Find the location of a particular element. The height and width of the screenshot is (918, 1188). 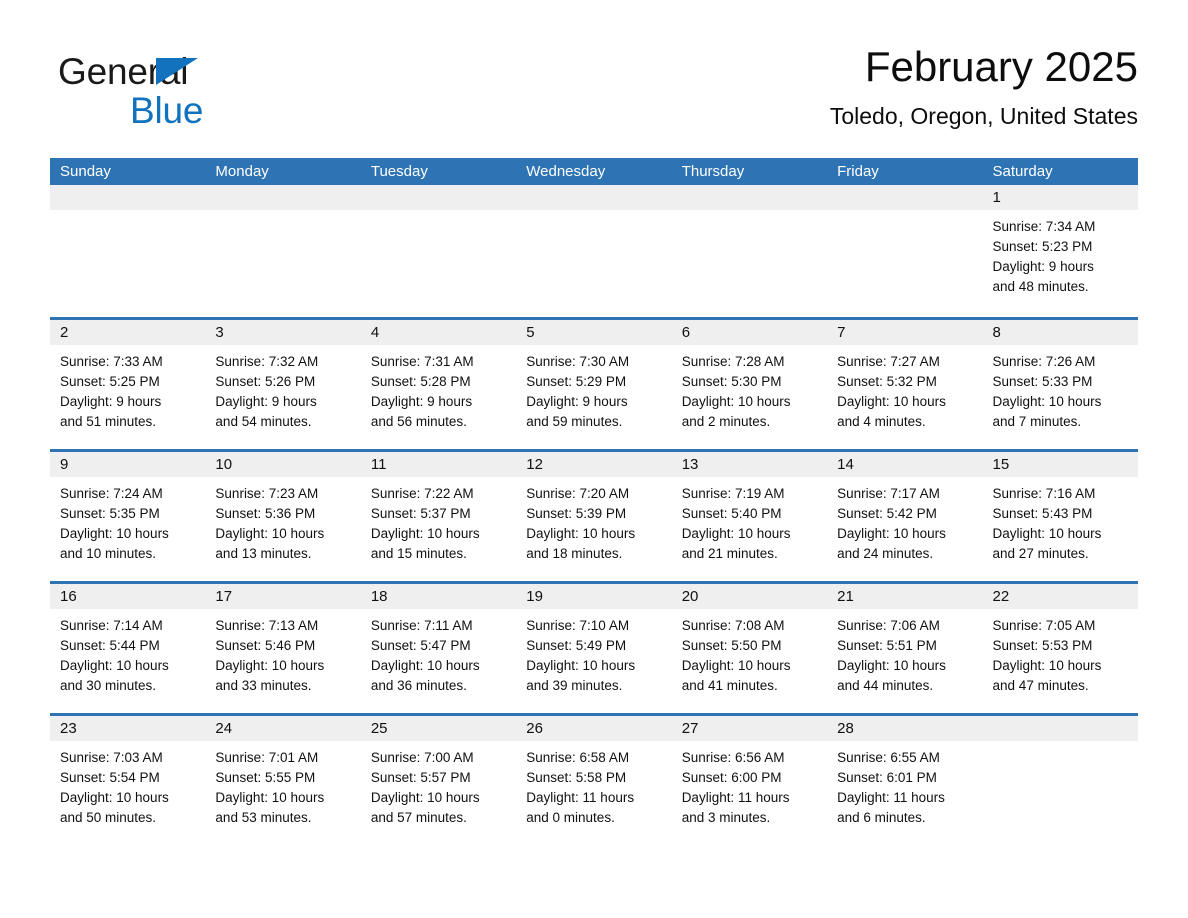

sunrise-text: Sunrise: 7:20 AM is located at coordinates (578, 493).